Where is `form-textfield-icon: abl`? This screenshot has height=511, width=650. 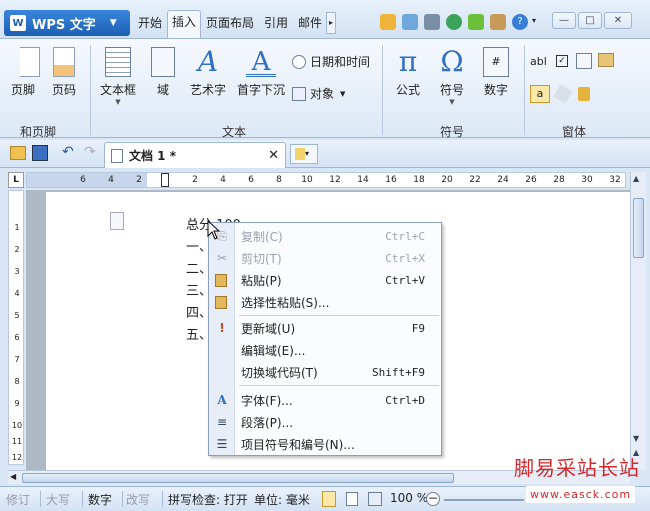 form-textfield-icon: abl is located at coordinates (538, 61).